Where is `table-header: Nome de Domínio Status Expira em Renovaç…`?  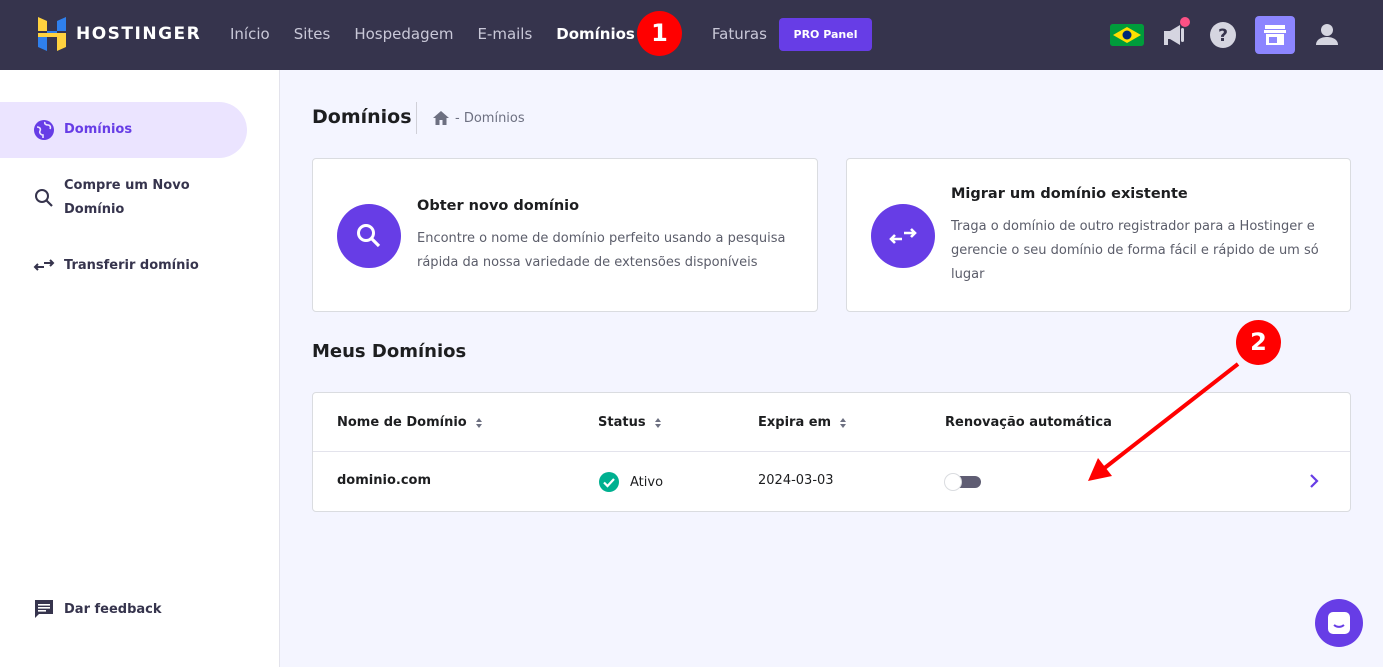
table-header: Nome de Domínio Status Expira em Renovaç… is located at coordinates (831, 422).